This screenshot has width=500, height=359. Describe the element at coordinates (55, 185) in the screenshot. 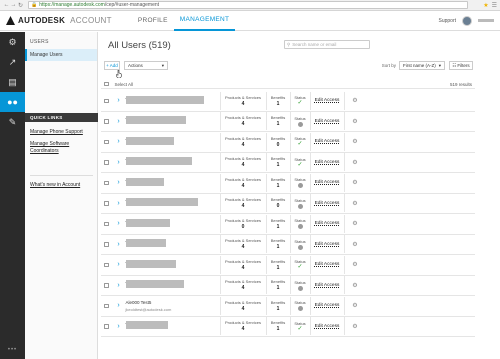

I see `whats-new-link: What's new in Account` at that location.